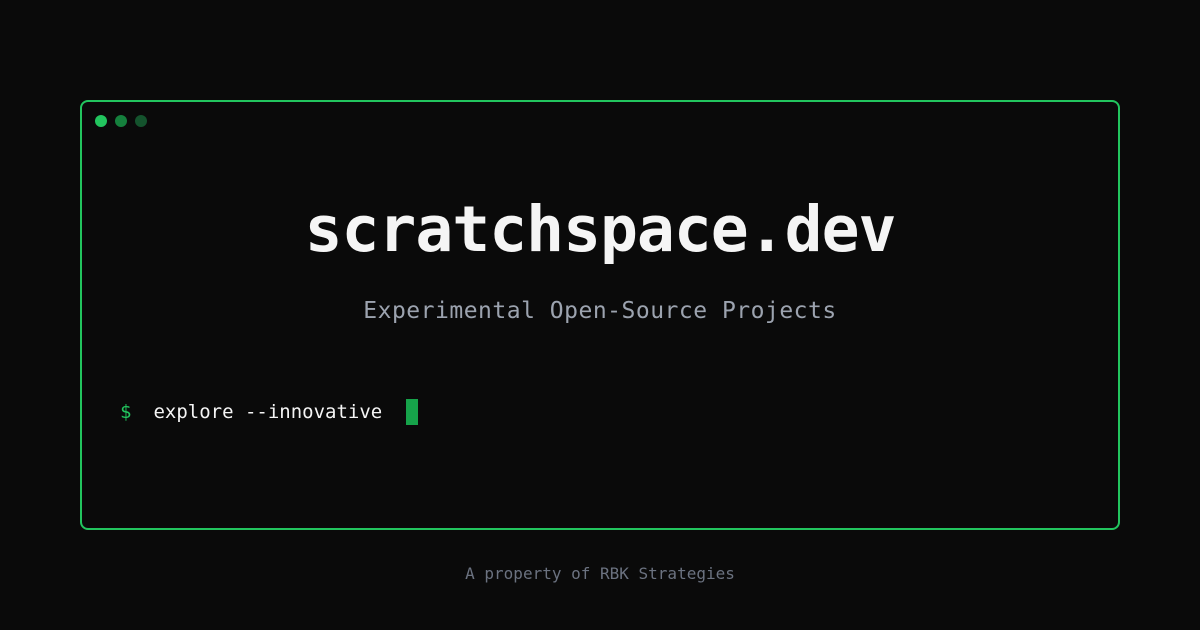  Describe the element at coordinates (412, 412) in the screenshot. I see `cursor-block-icon` at that location.